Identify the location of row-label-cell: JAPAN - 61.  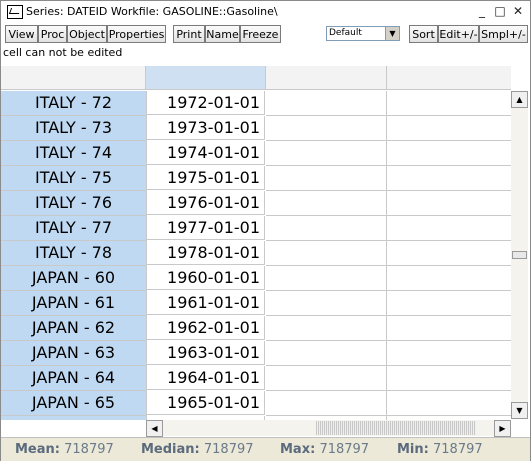
(74, 303).